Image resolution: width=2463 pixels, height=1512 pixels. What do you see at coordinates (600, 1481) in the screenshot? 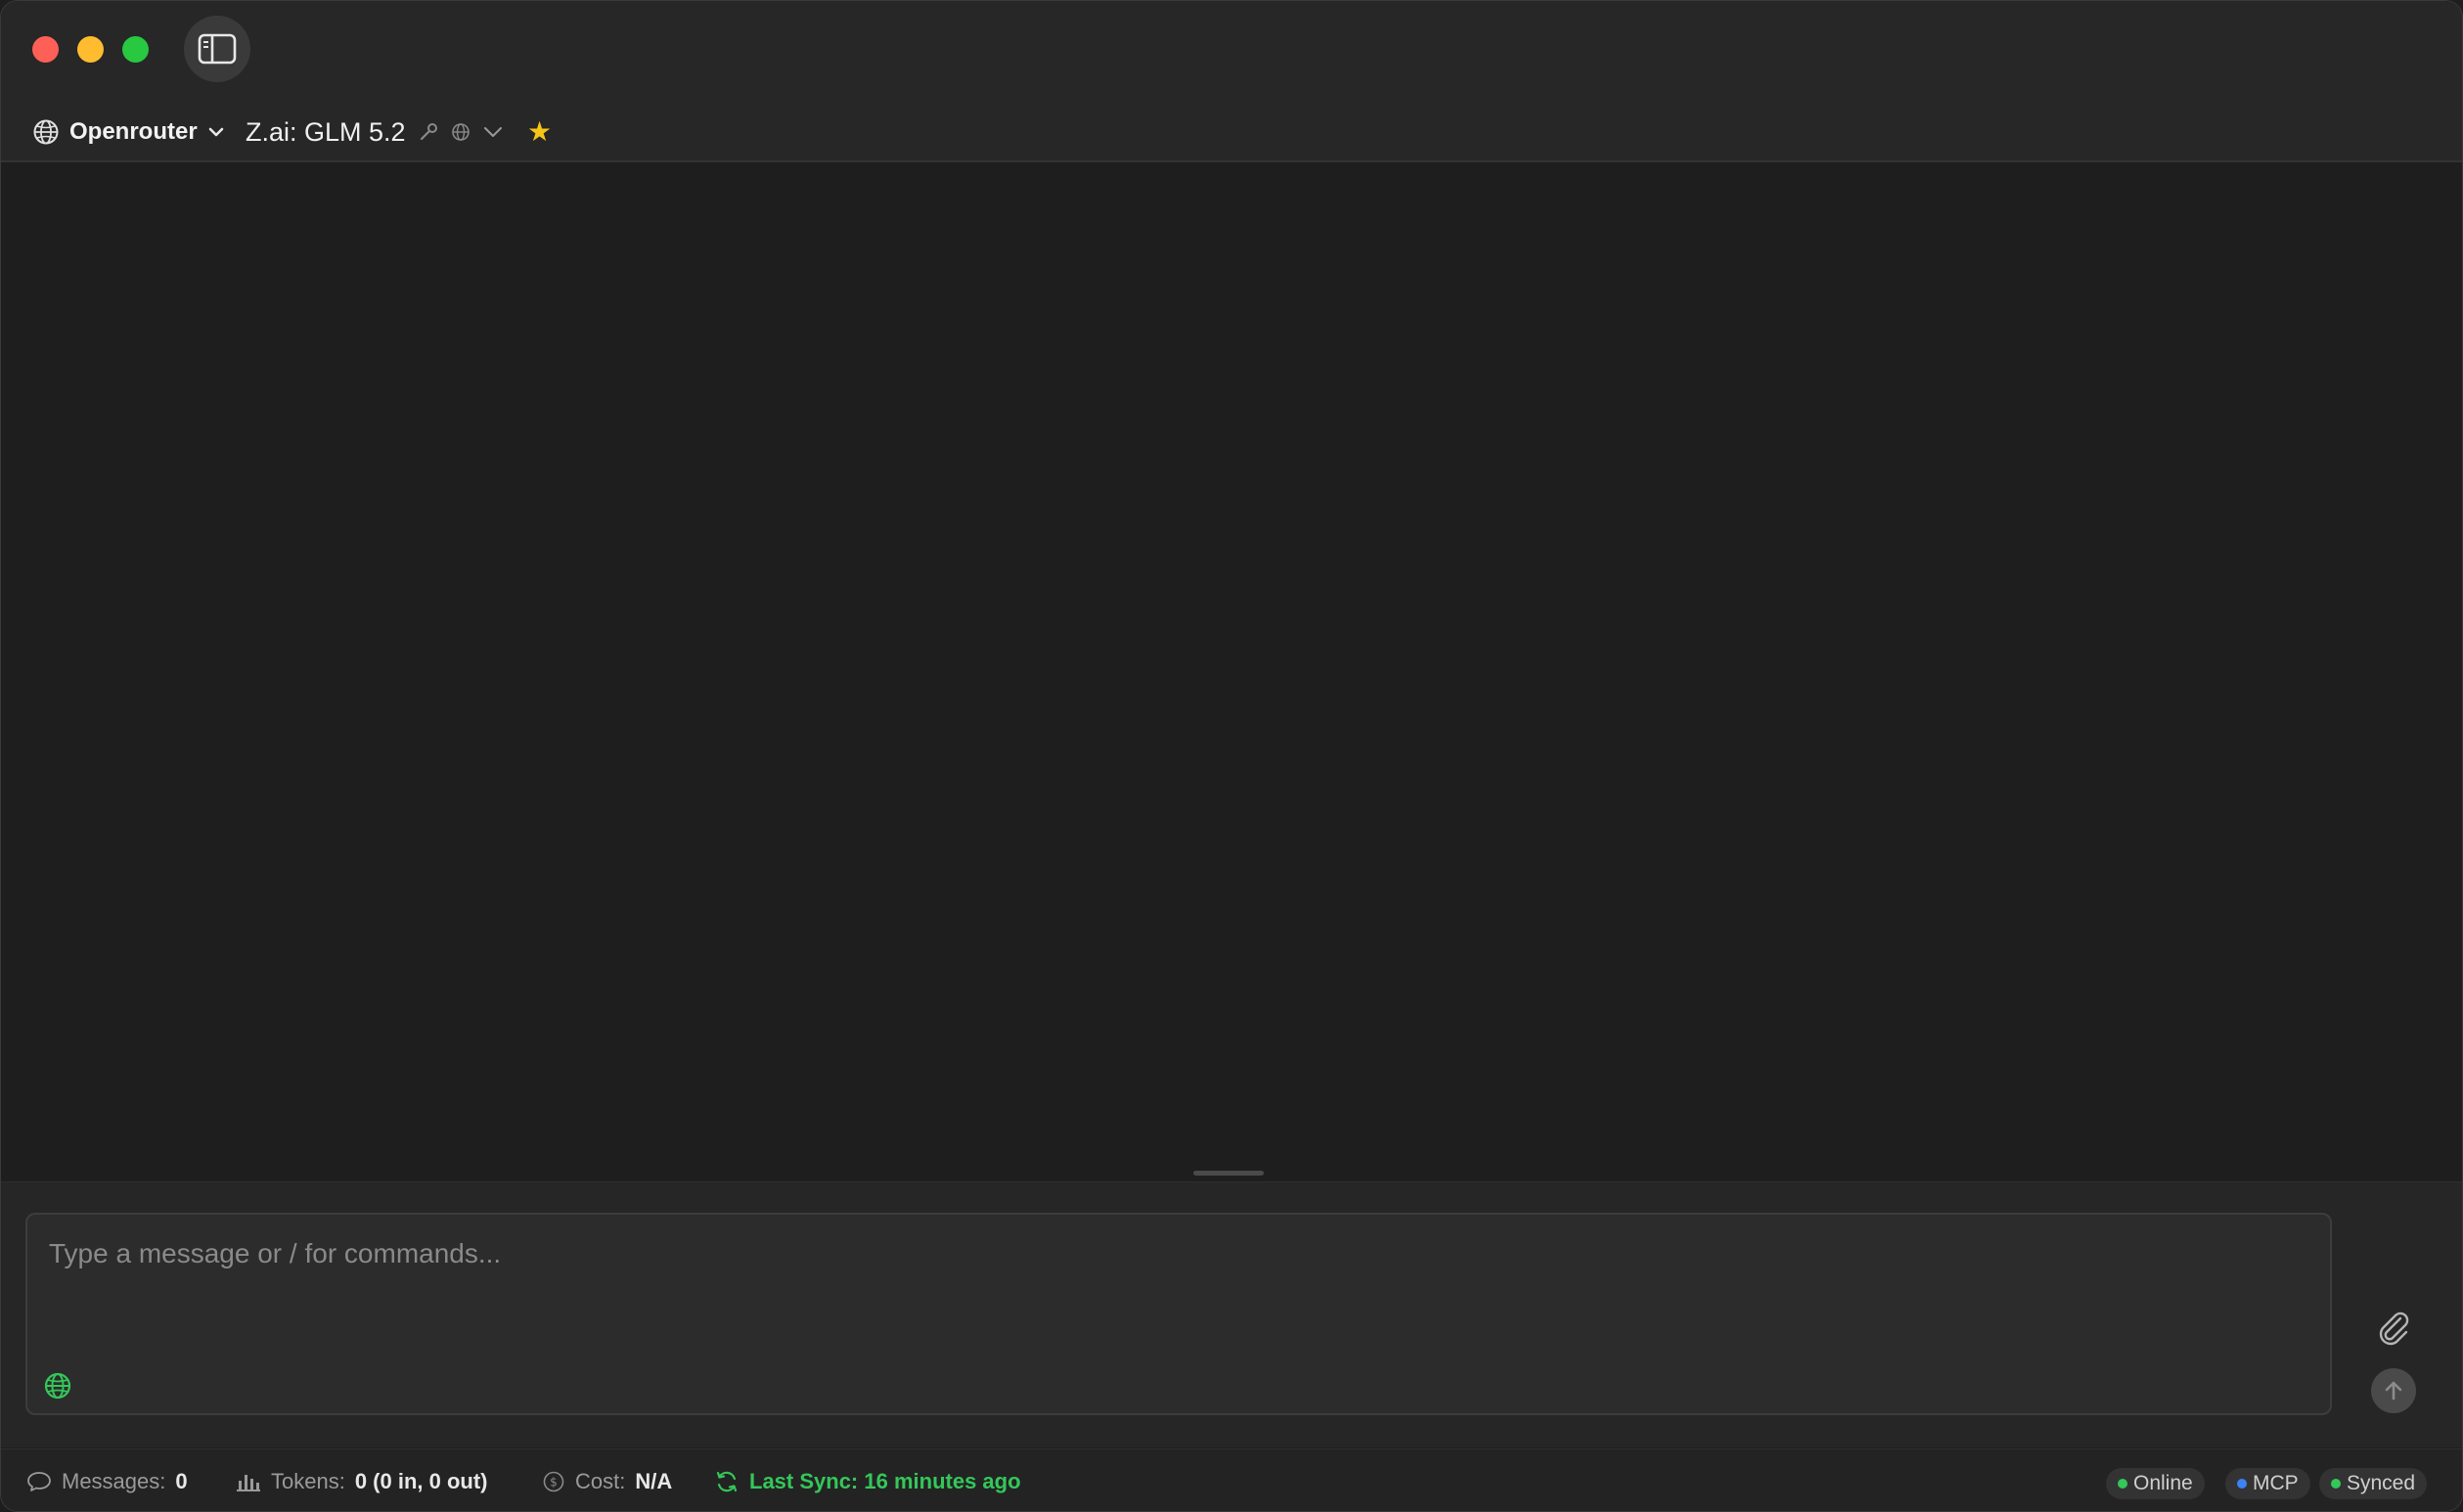
I see `cost-label: Cost:` at bounding box center [600, 1481].